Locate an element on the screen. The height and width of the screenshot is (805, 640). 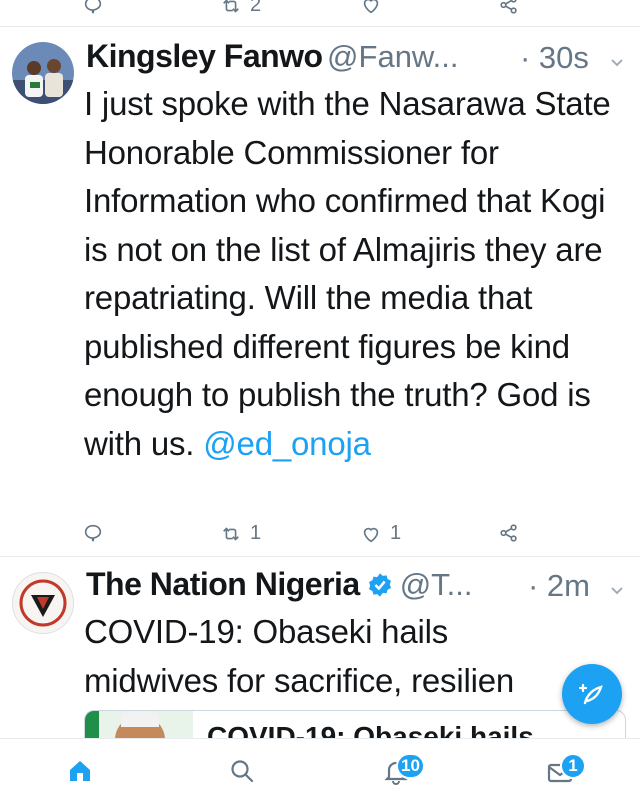
like-action: 1 is located at coordinates (380, 533).